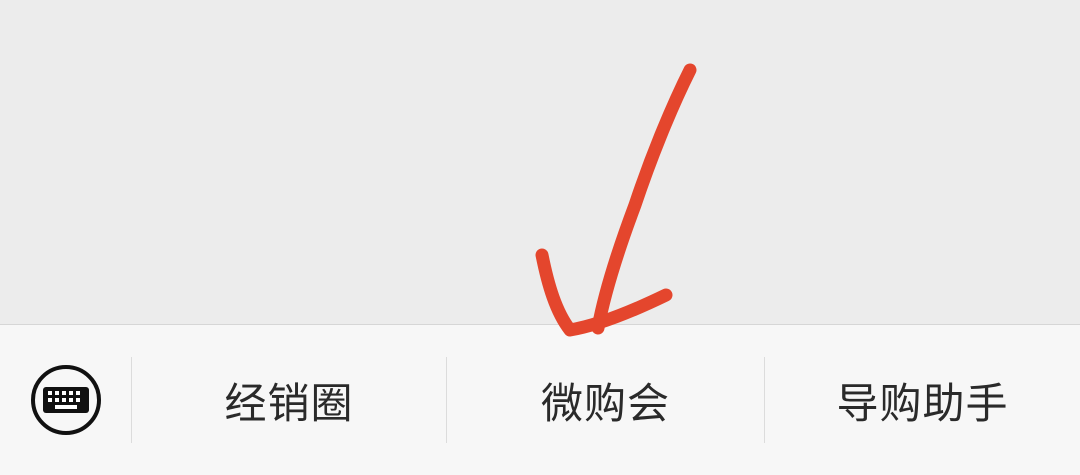  I want to click on menu-item-weigouhui: 微购会, so click(605, 400).